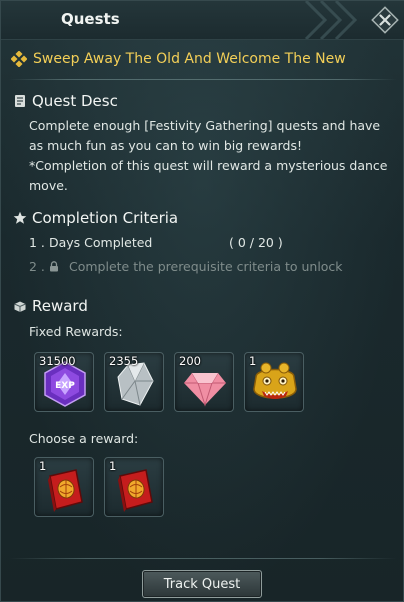 This screenshot has height=602, width=404. I want to click on completion-criteria-title: Completion Criteria, so click(105, 218).